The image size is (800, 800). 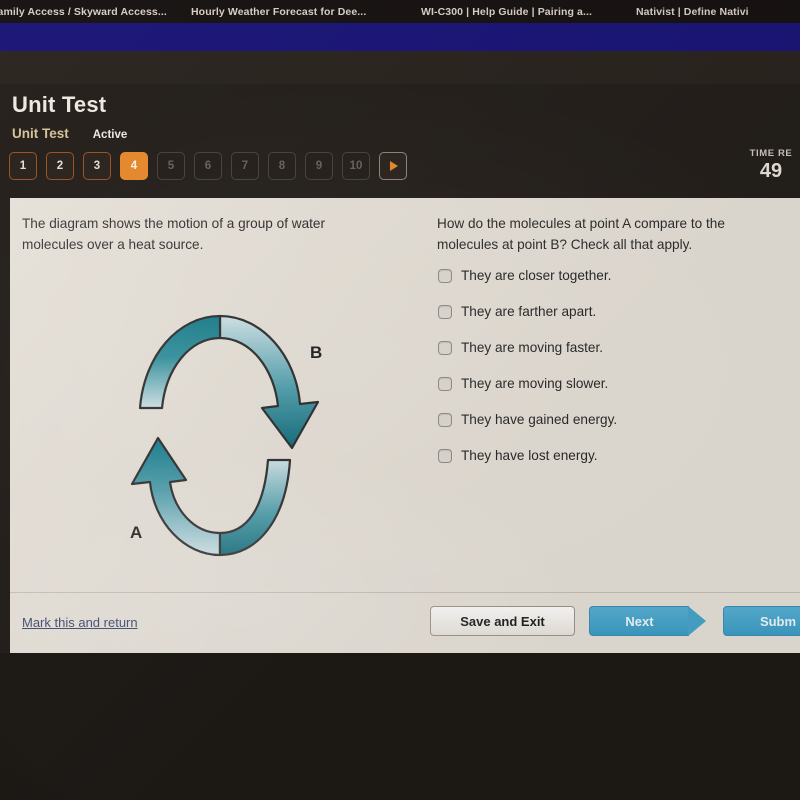 I want to click on question-button-6: 6, so click(x=208, y=166).